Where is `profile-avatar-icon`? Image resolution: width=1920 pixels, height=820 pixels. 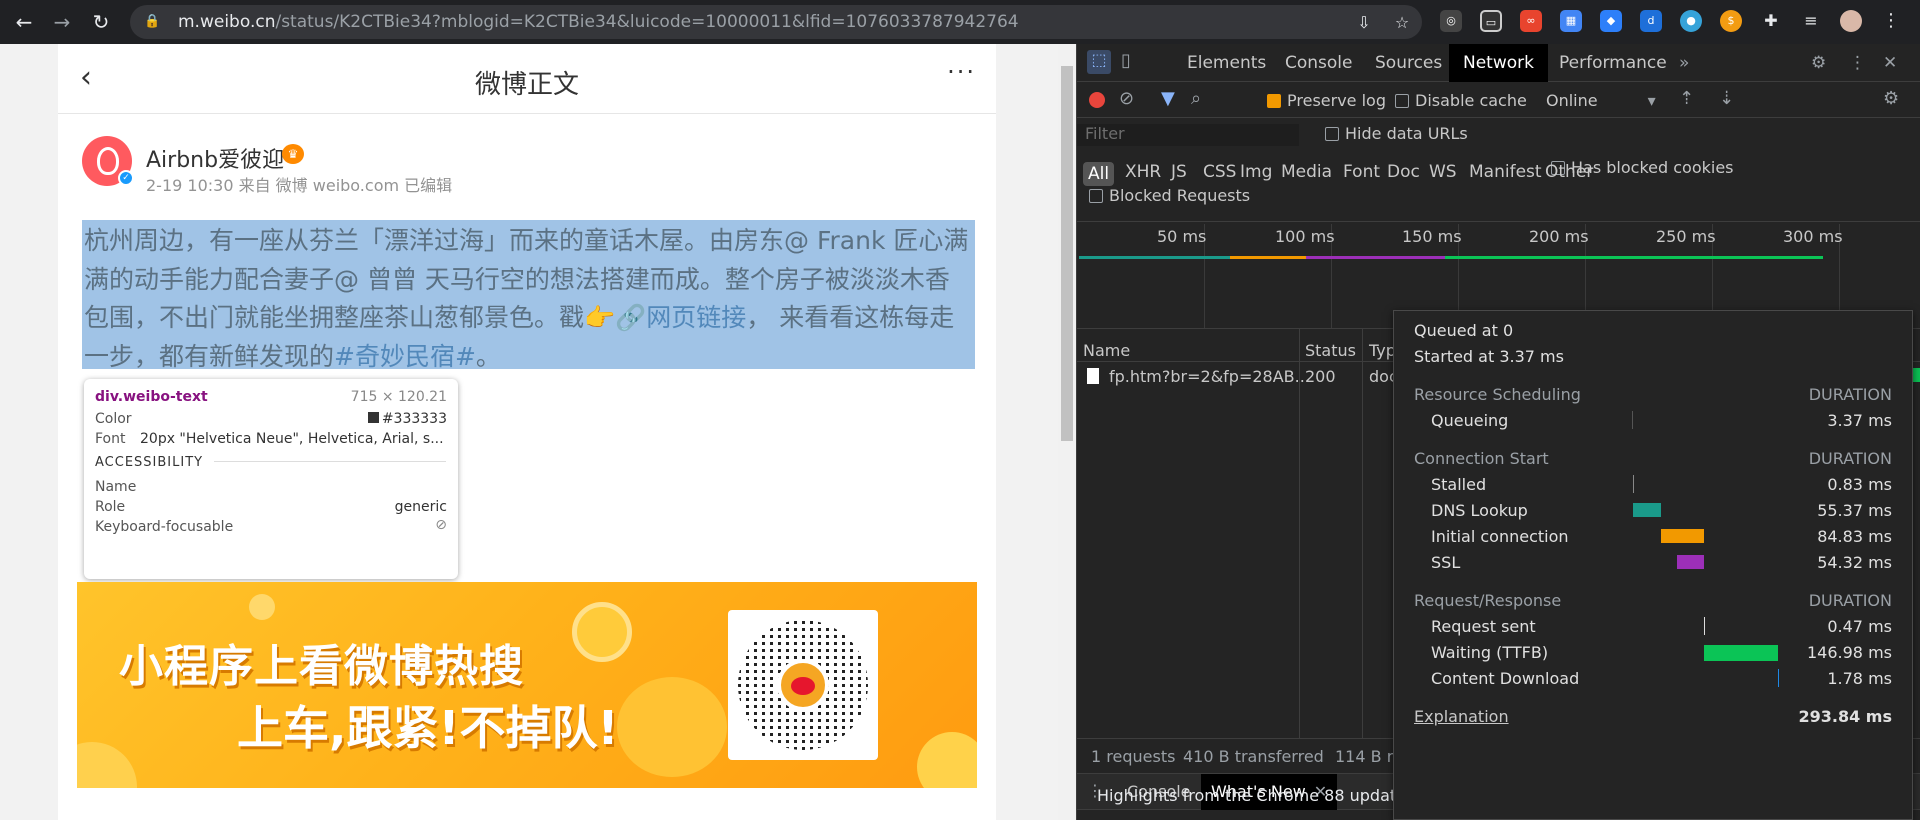 profile-avatar-icon is located at coordinates (1851, 21).